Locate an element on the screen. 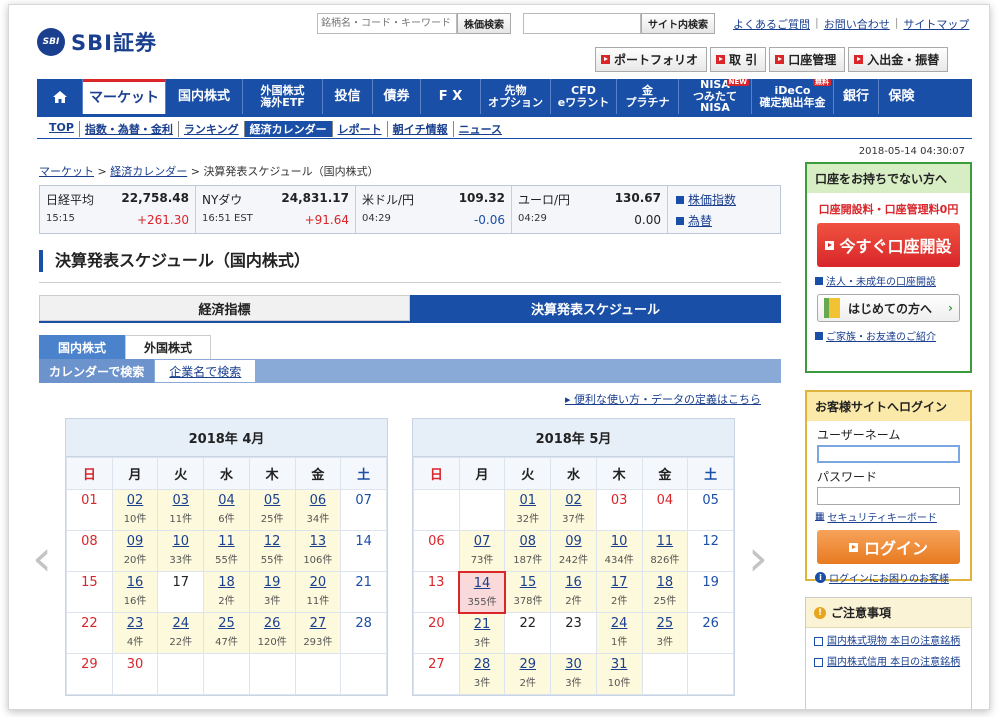 Image resolution: width=1000 pixels, height=717 pixels. nav-domestic-stock: 国内株式 is located at coordinates (204, 96).